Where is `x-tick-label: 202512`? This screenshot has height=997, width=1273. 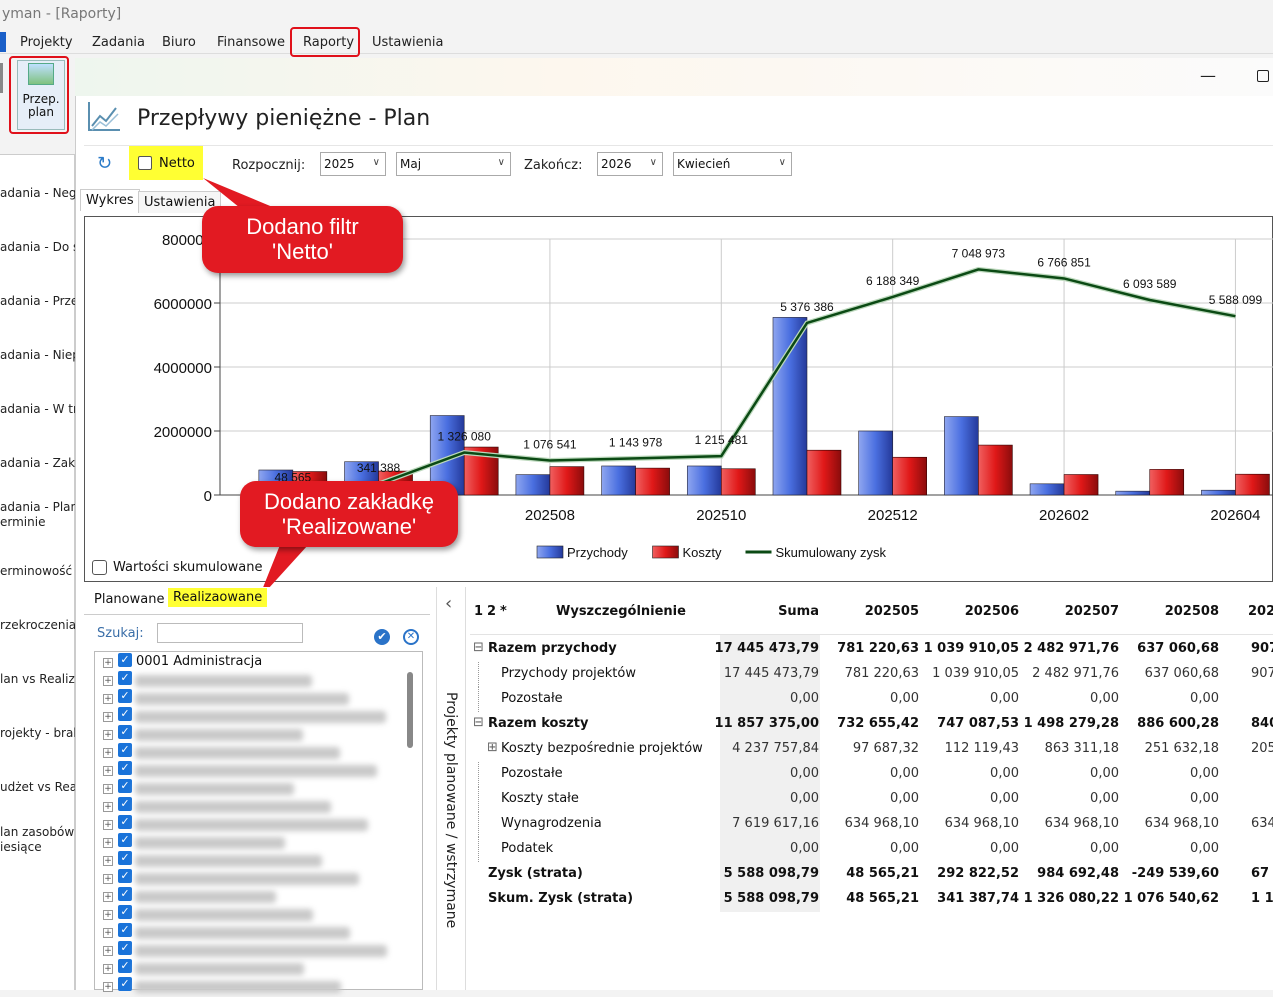 x-tick-label: 202512 is located at coordinates (893, 515).